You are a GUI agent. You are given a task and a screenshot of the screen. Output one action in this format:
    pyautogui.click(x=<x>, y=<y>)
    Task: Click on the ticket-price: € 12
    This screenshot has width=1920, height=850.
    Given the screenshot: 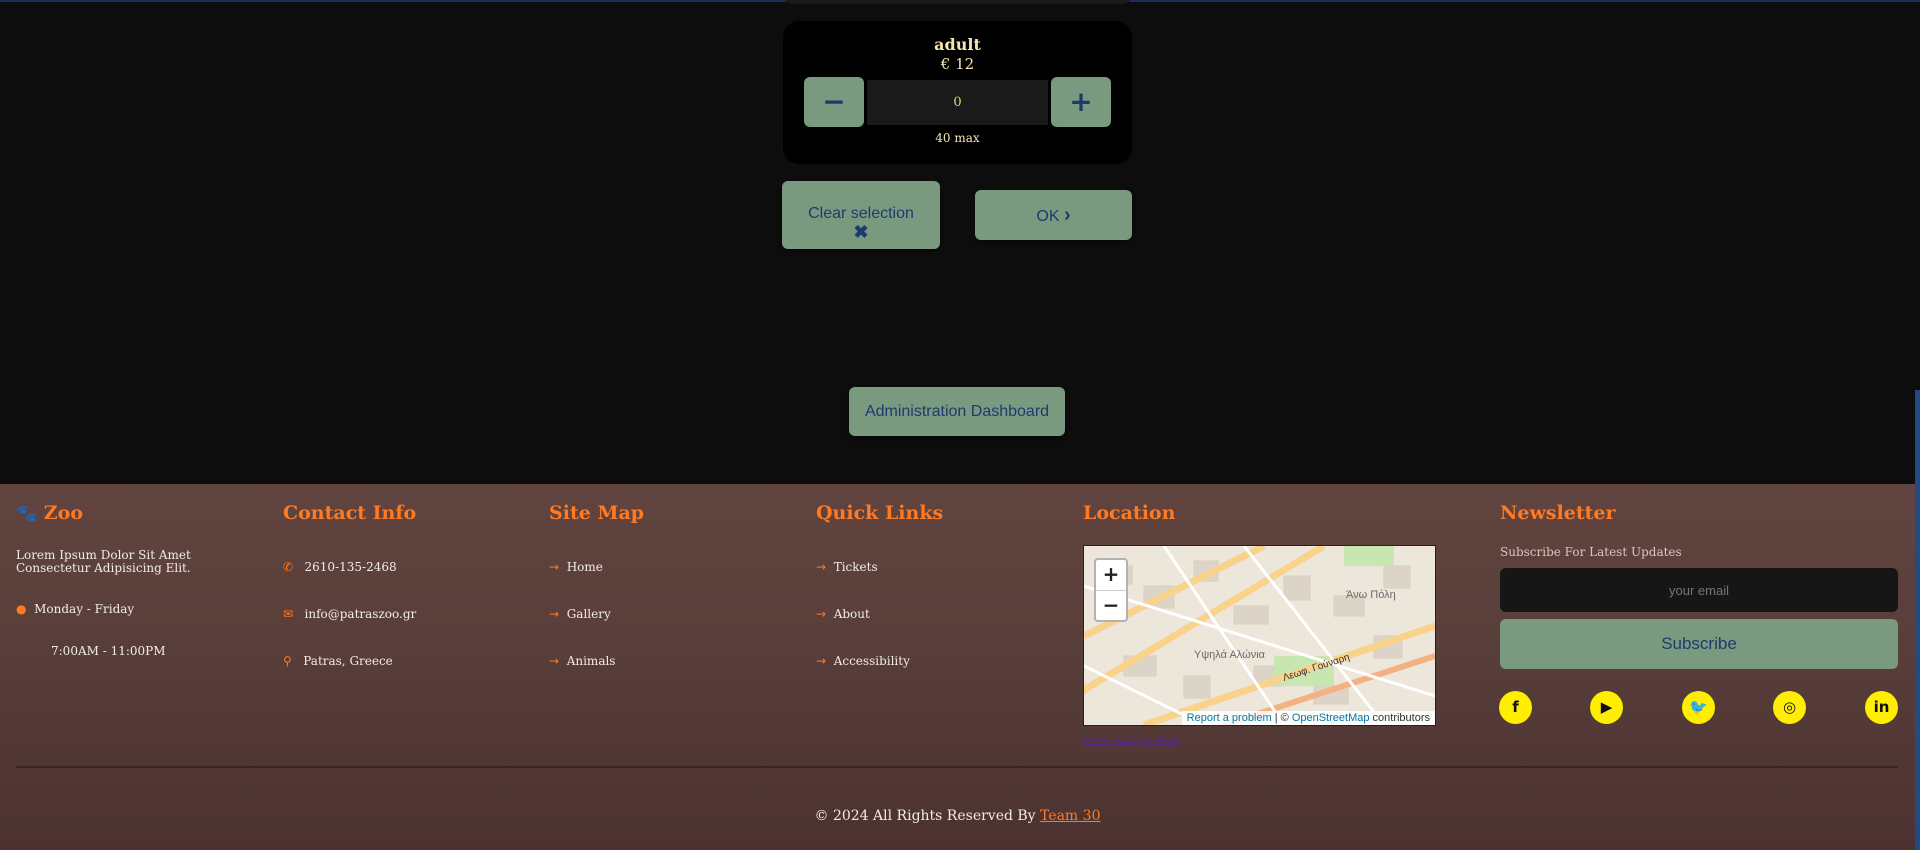 What is the action you would take?
    pyautogui.click(x=957, y=64)
    